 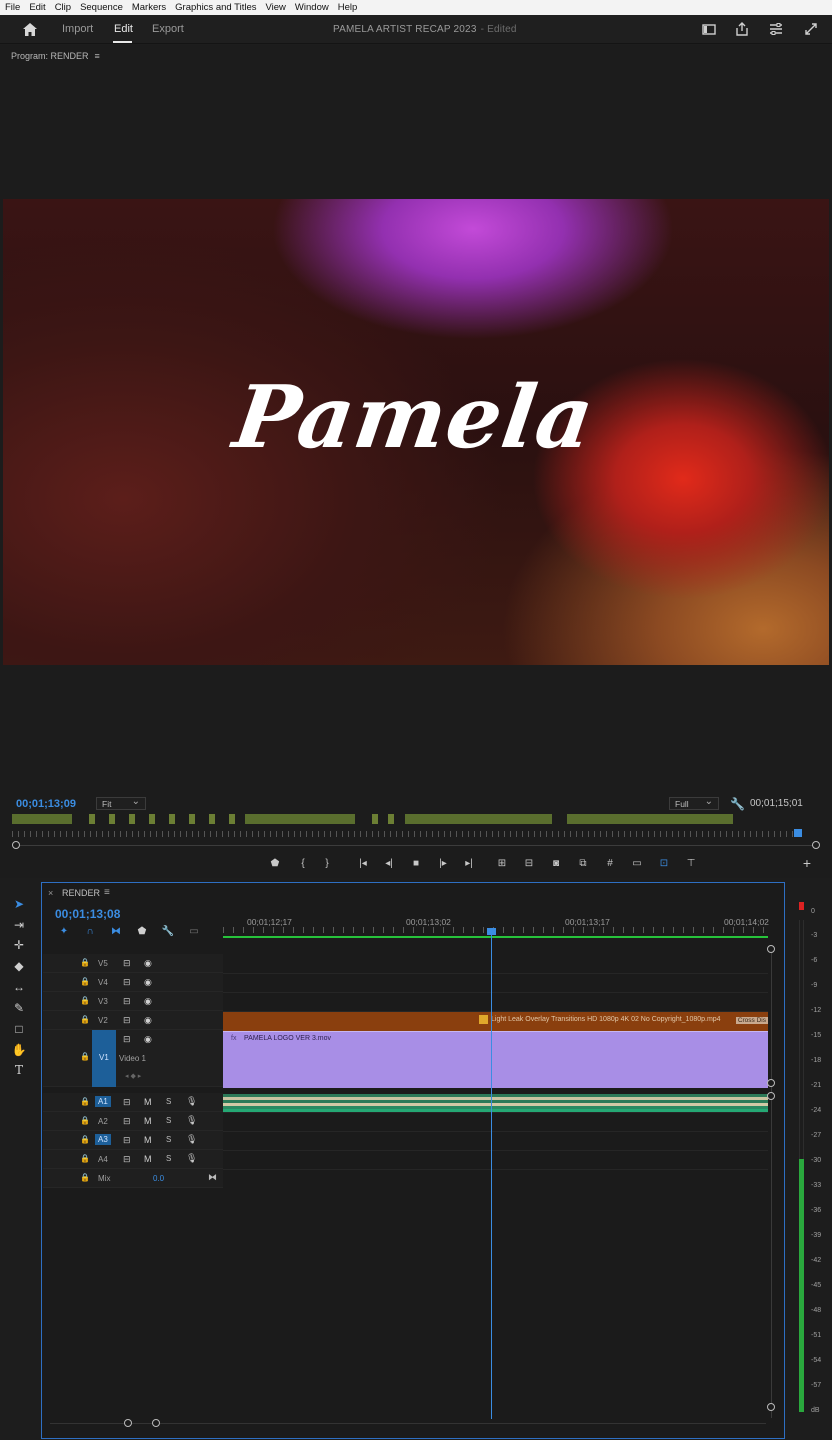 I want to click on linked-selection-icon: ⧓, so click(x=116, y=931).